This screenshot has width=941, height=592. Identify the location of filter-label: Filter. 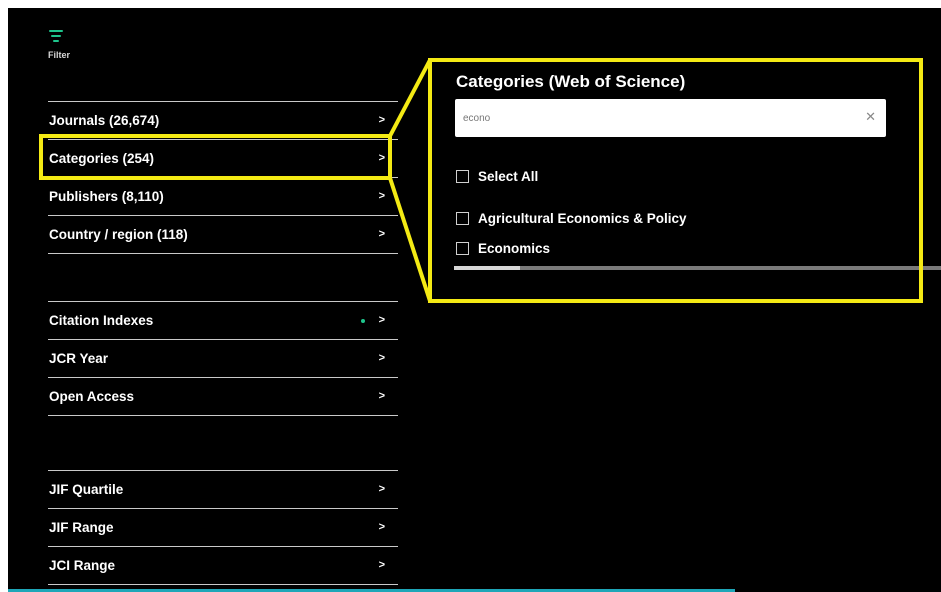
(59, 55).